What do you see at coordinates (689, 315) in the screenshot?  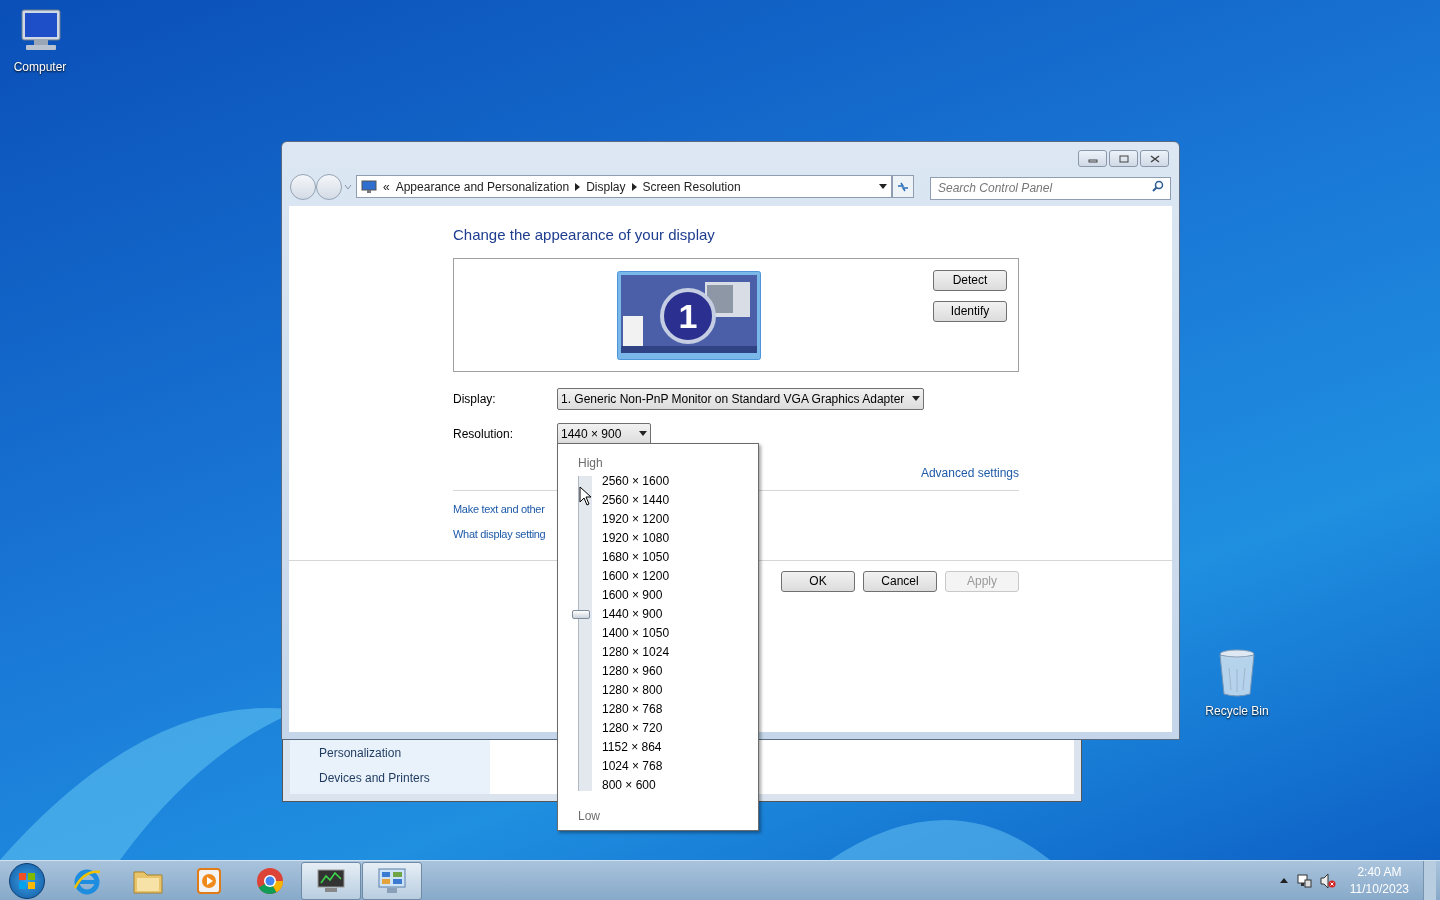 I see `monitor-drawing: 1` at bounding box center [689, 315].